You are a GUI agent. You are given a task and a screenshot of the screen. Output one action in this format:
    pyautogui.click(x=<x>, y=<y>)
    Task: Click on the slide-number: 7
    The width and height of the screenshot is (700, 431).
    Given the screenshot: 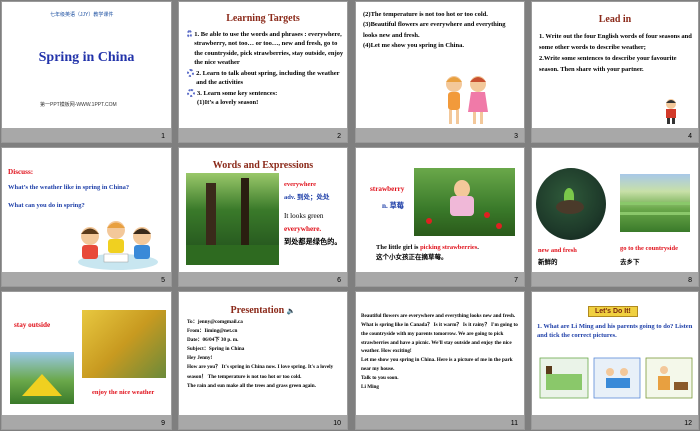 What is the action you would take?
    pyautogui.click(x=516, y=280)
    